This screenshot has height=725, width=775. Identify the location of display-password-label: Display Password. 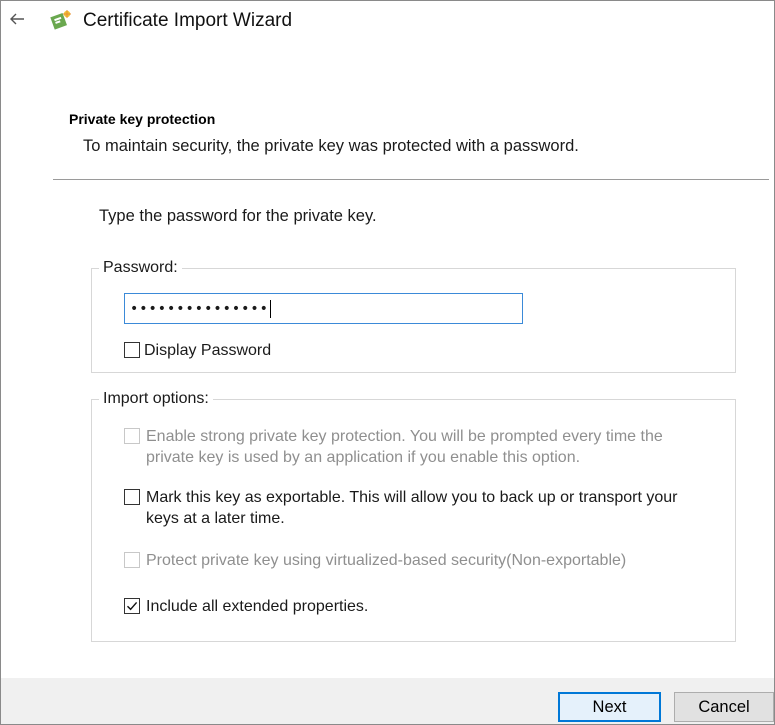
(208, 350).